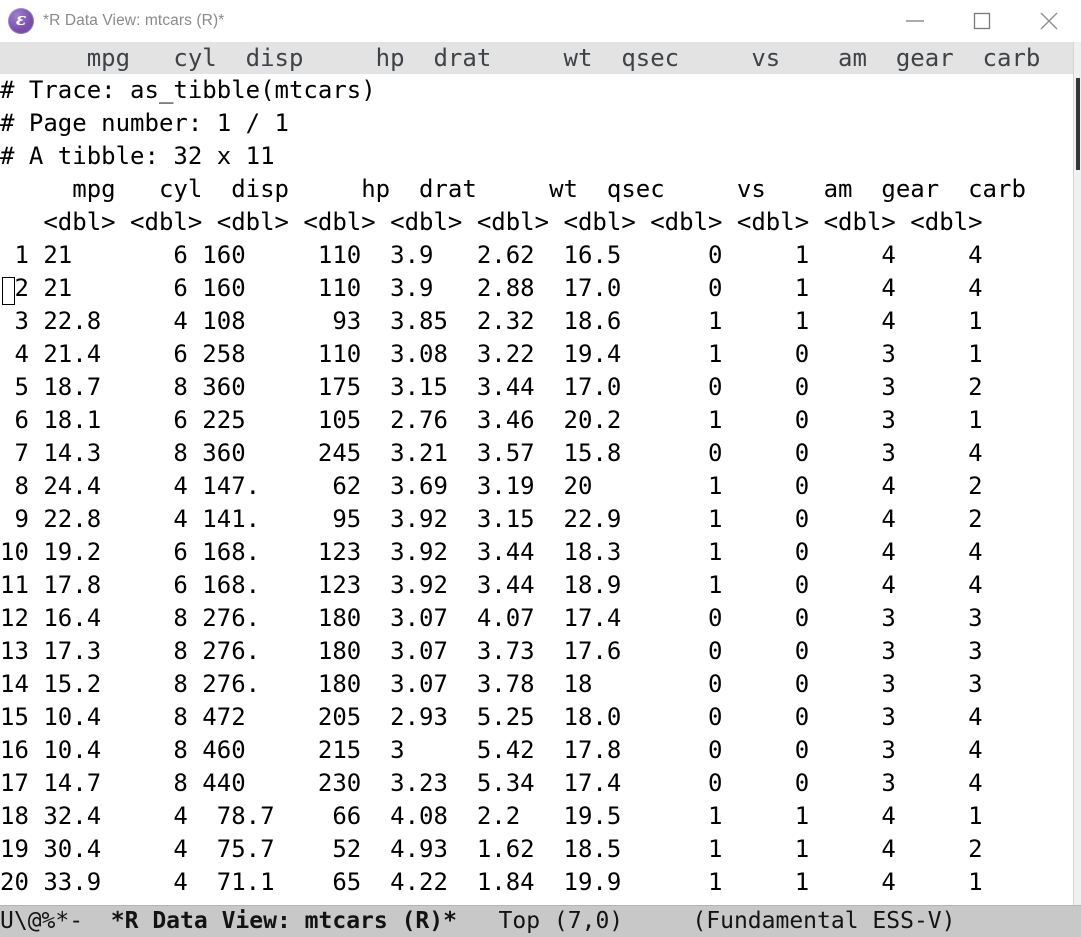  Describe the element at coordinates (491, 486) in the screenshot. I see `table-row: 8 24.4 4 147. 62 3.69 3.19 20 1 0 4 2` at that location.